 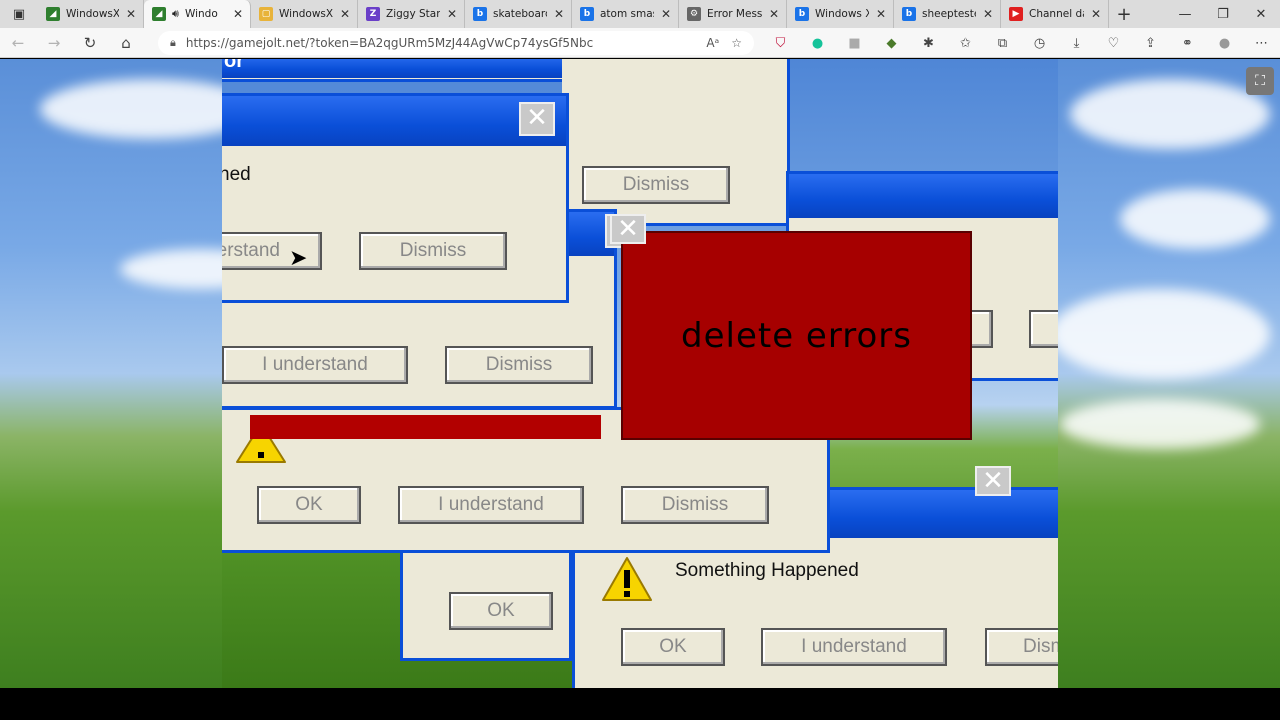 I want to click on error-icon: ⚙, so click(x=694, y=14).